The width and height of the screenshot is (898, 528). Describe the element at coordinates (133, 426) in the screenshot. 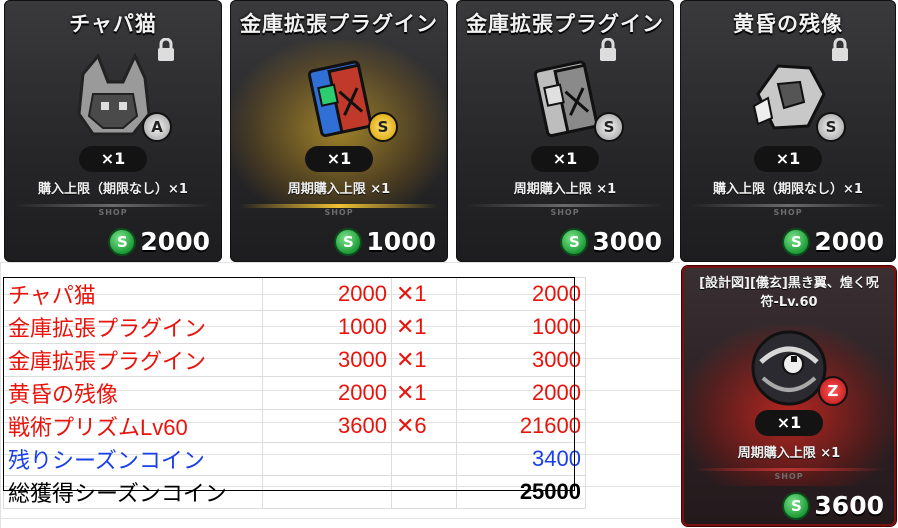

I see `item-name-cell: 戦術プリズムLv60` at that location.